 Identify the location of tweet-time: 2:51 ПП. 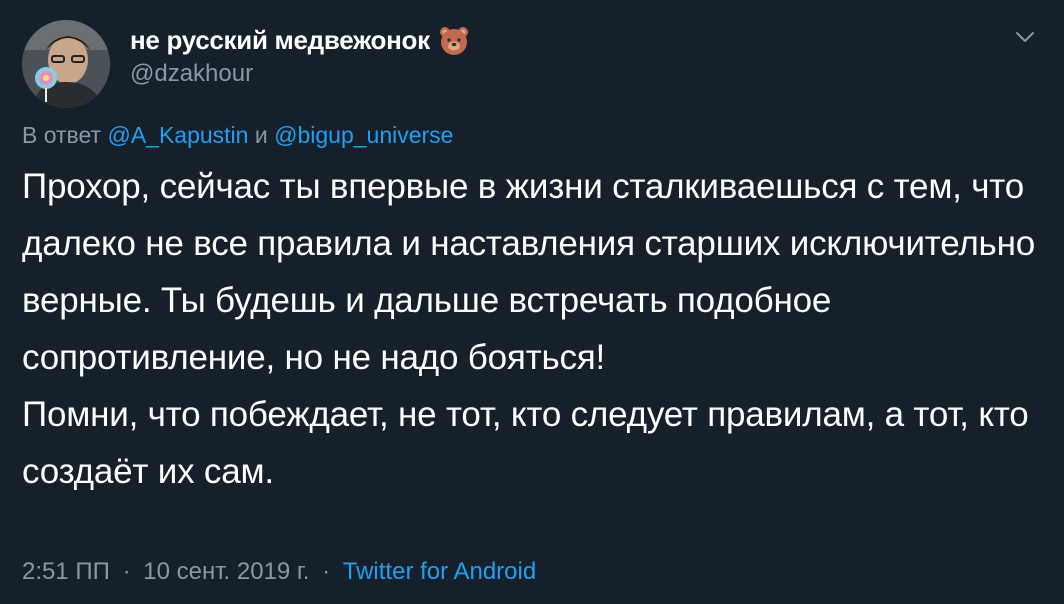
(66, 571).